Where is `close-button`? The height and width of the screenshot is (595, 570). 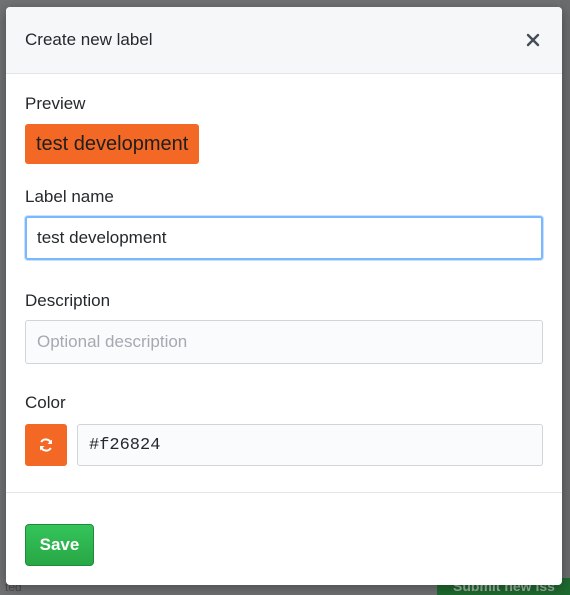
close-button is located at coordinates (533, 40).